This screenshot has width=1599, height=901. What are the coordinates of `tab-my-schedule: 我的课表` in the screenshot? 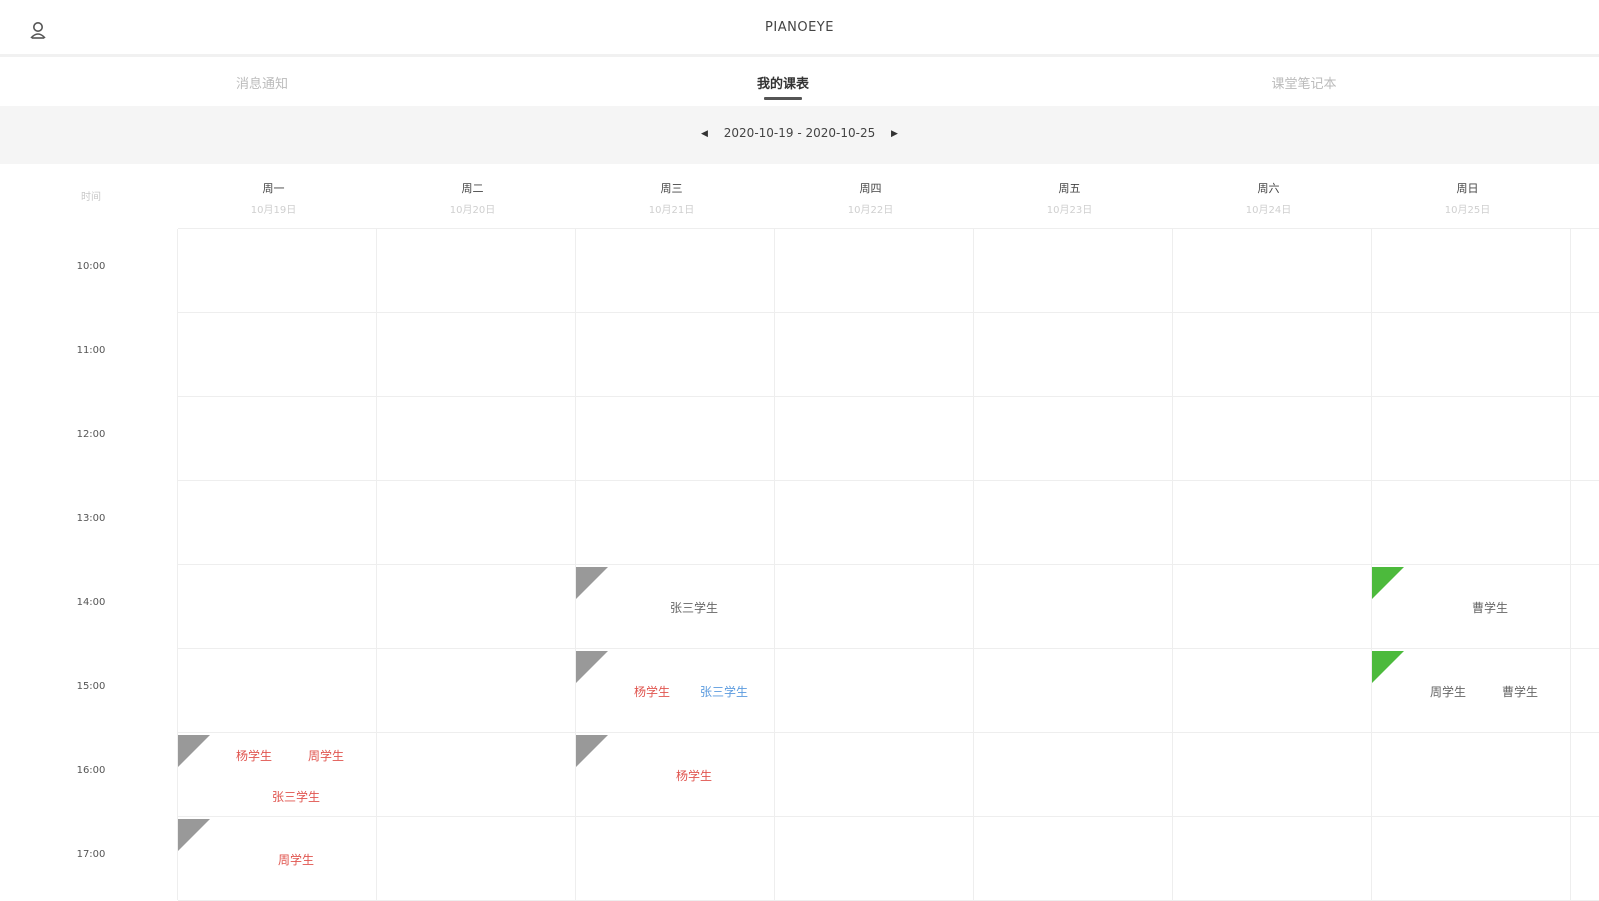 It's located at (783, 86).